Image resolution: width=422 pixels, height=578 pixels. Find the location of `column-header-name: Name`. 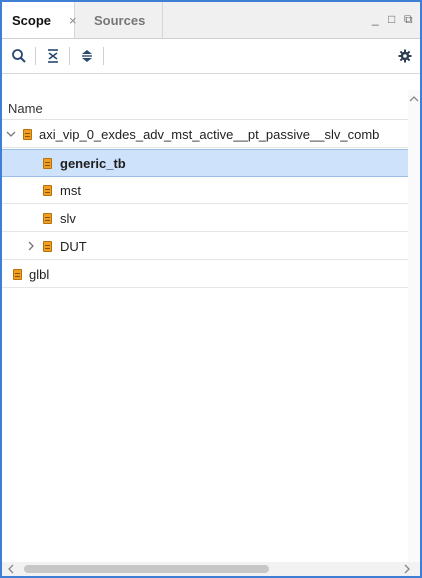

column-header-name: Name is located at coordinates (205, 108).